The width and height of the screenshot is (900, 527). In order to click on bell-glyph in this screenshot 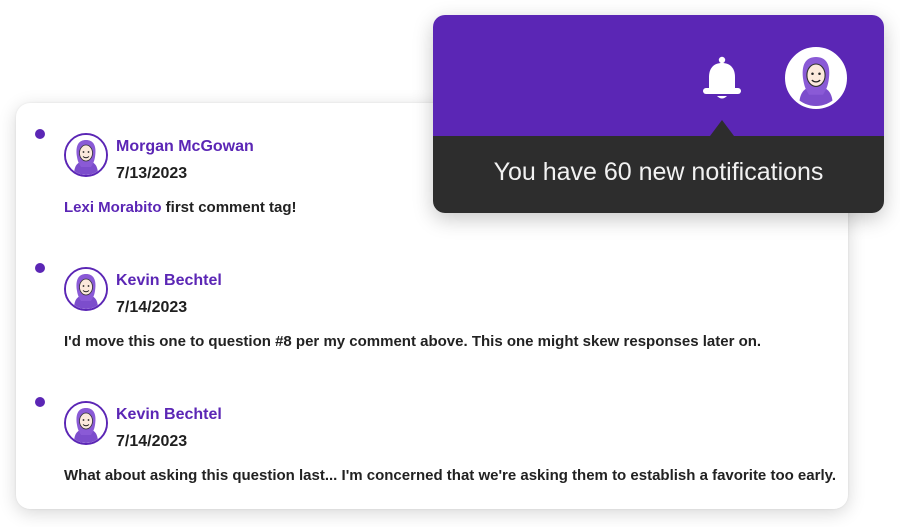, I will do `click(722, 77)`.